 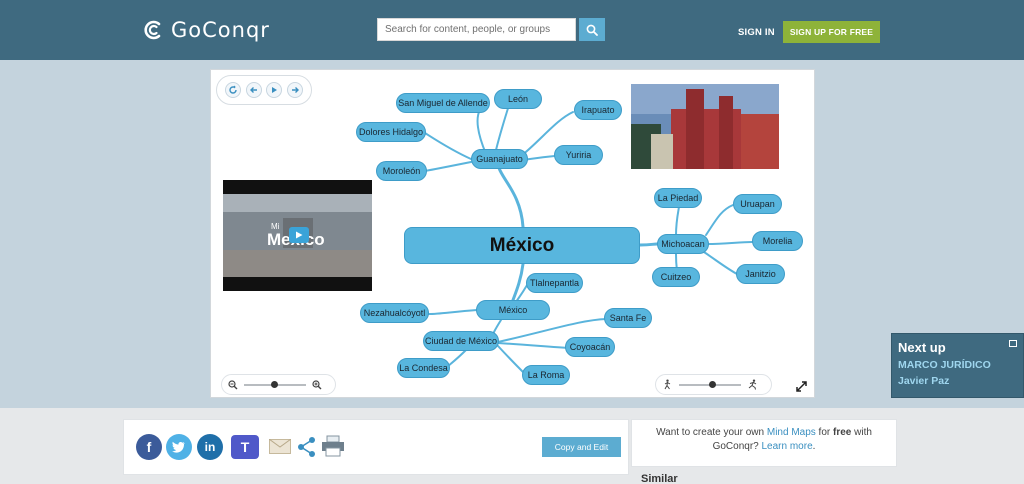 I want to click on refresh-icon, so click(x=233, y=89).